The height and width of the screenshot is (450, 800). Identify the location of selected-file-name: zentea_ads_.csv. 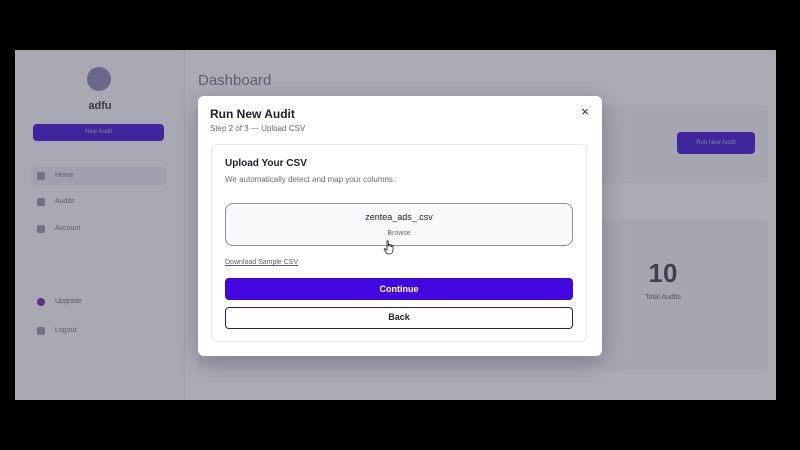
(399, 217).